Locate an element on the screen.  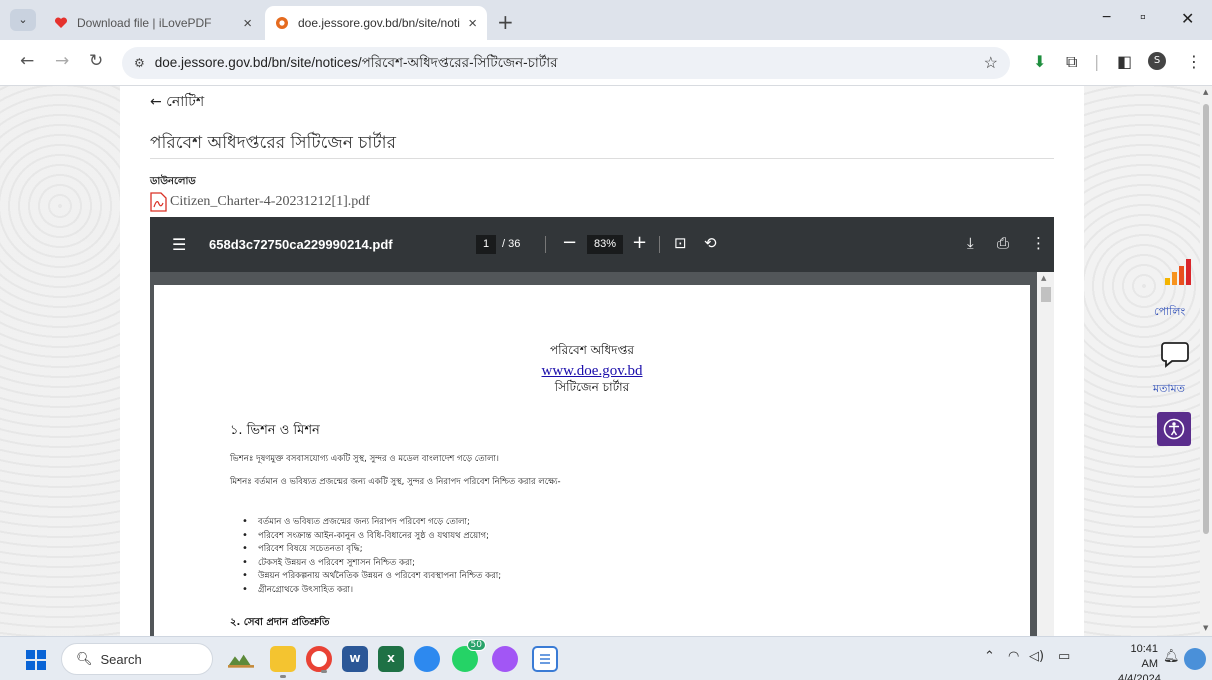
reload-icon: ↻ is located at coordinates (96, 61).